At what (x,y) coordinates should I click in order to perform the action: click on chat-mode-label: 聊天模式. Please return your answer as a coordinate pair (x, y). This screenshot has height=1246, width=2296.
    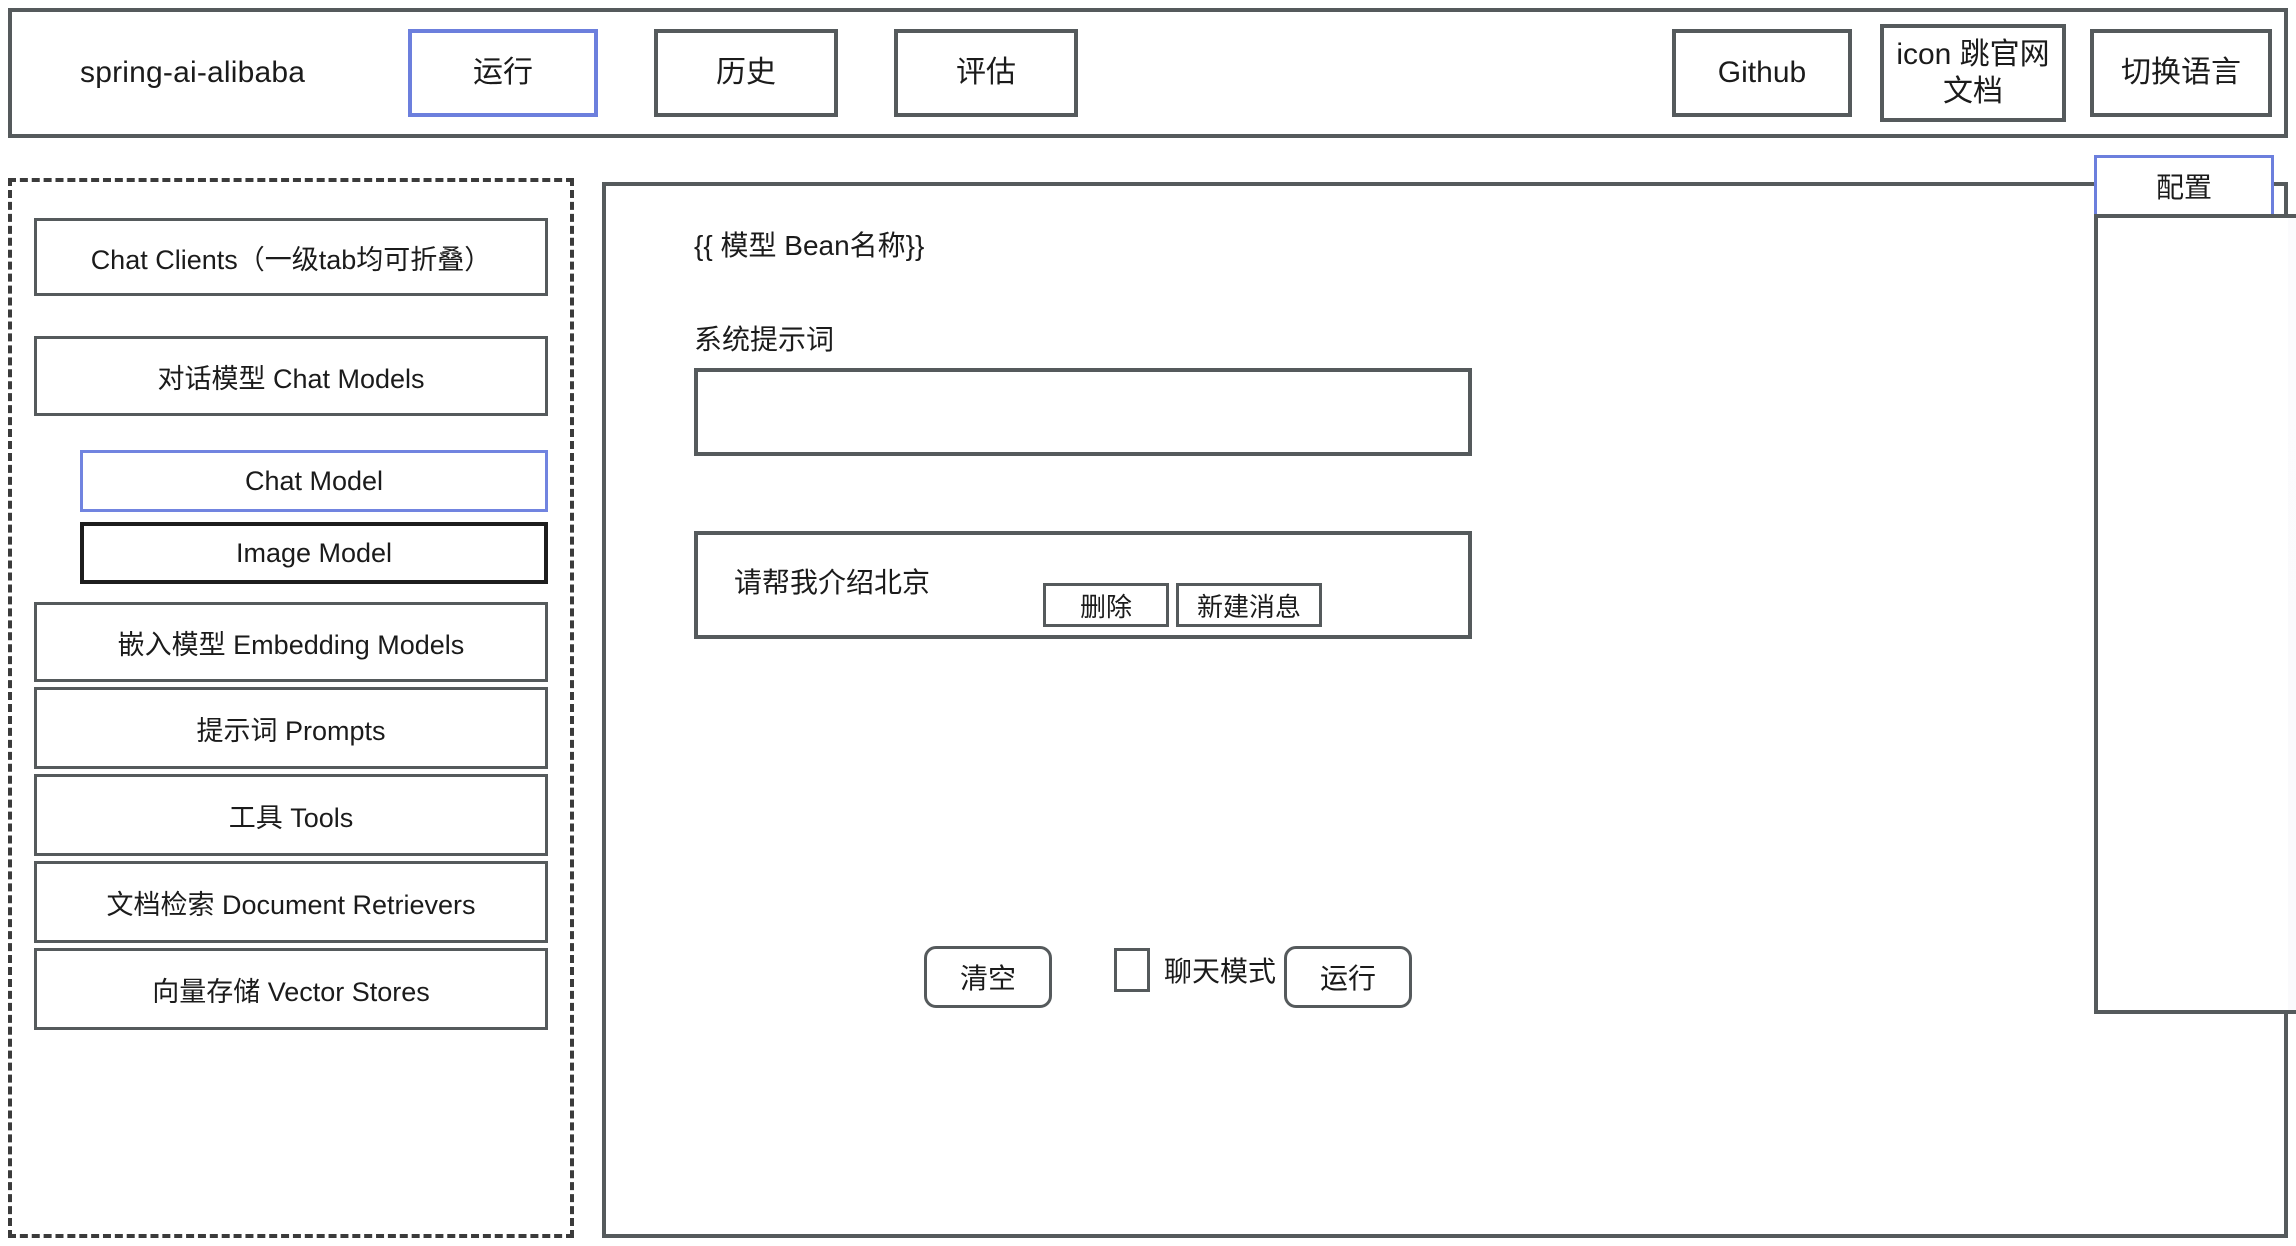
    Looking at the image, I should click on (1220, 971).